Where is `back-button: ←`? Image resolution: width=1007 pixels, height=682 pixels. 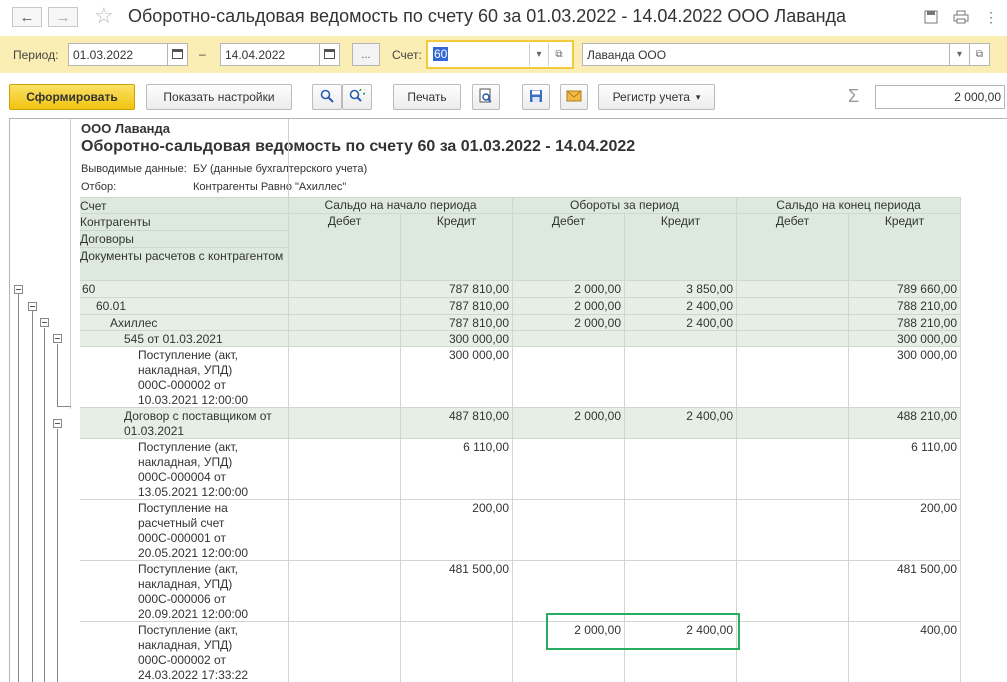 back-button: ← is located at coordinates (27, 17).